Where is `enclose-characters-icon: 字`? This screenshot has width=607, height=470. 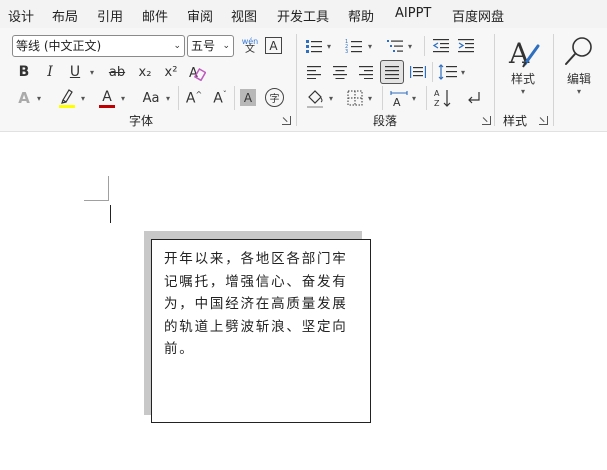
enclose-characters-icon: 字 is located at coordinates (274, 99).